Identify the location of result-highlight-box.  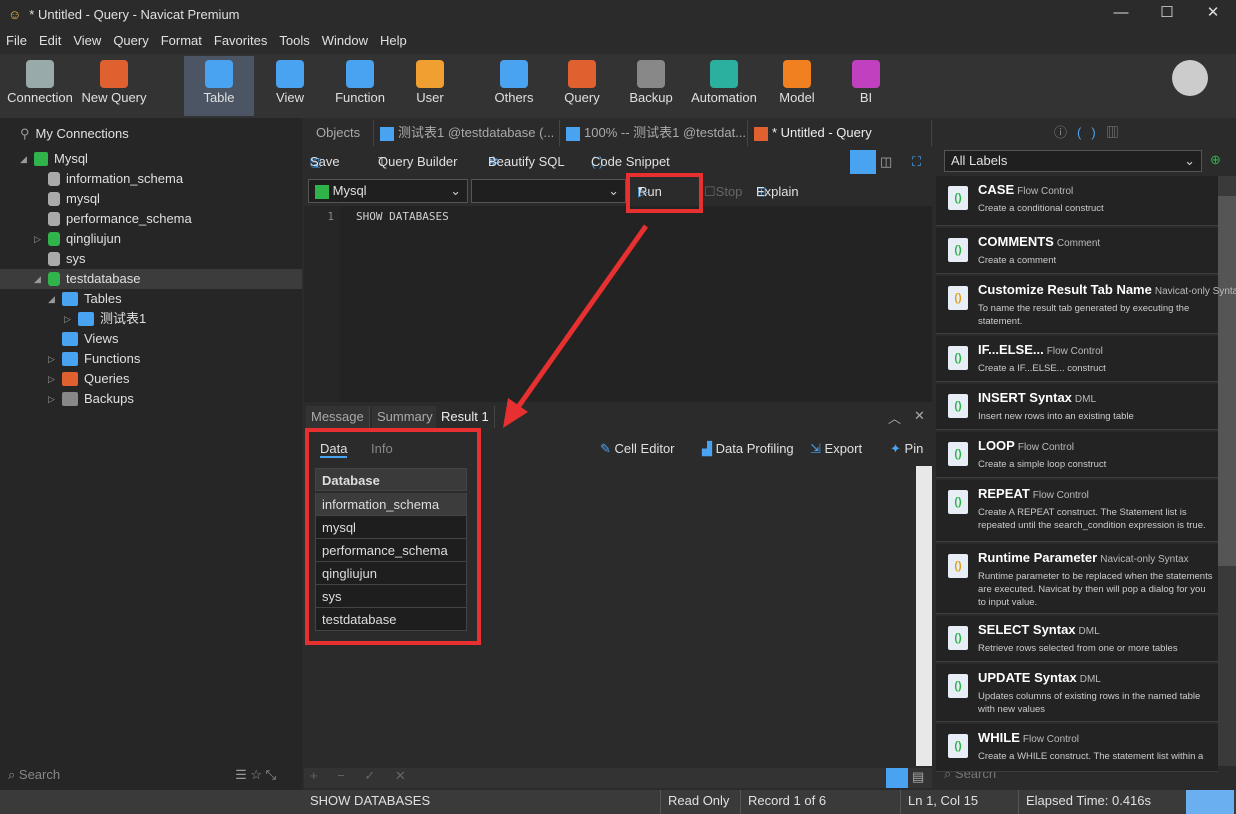
(393, 536).